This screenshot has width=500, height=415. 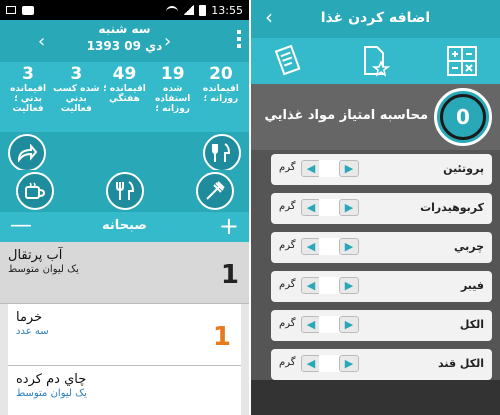 I want to click on cup-icon, so click(x=35, y=191).